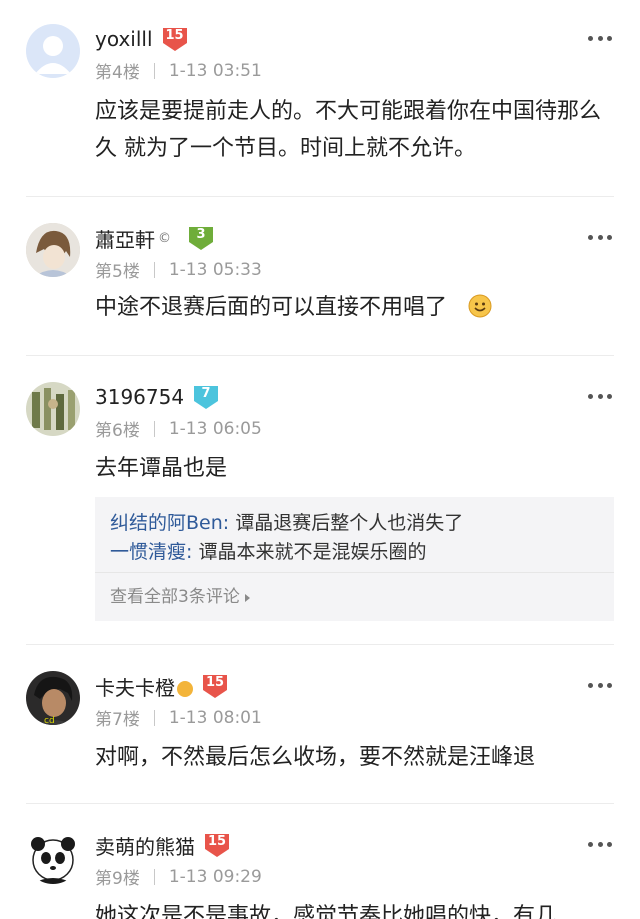 This screenshot has height=919, width=640. Describe the element at coordinates (215, 269) in the screenshot. I see `timestamp: 1-13 05:33` at that location.